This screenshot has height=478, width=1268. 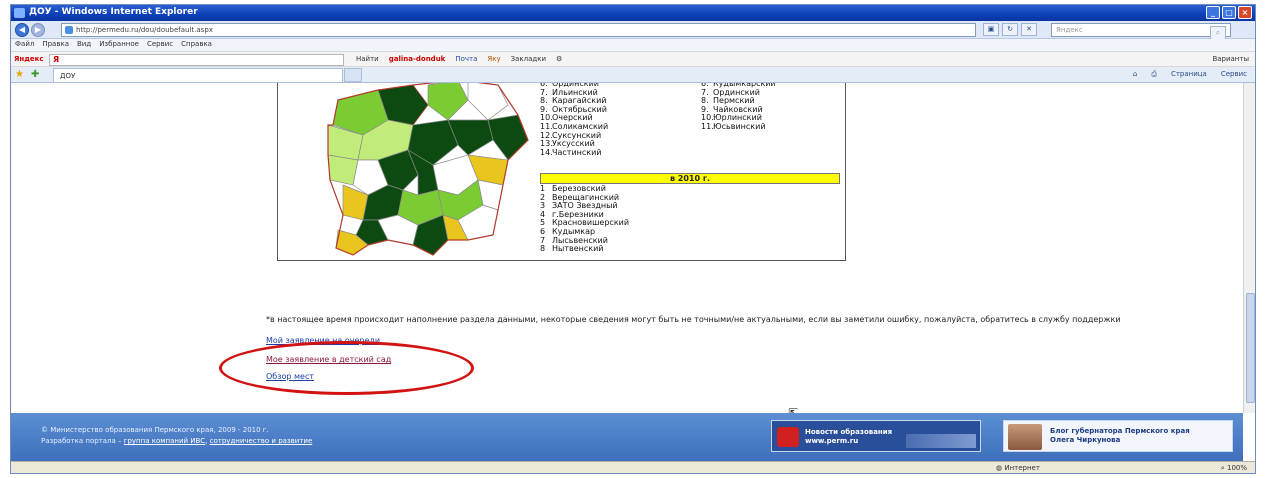 What do you see at coordinates (578, 249) in the screenshot?
I see `district-name: Нытвенский` at bounding box center [578, 249].